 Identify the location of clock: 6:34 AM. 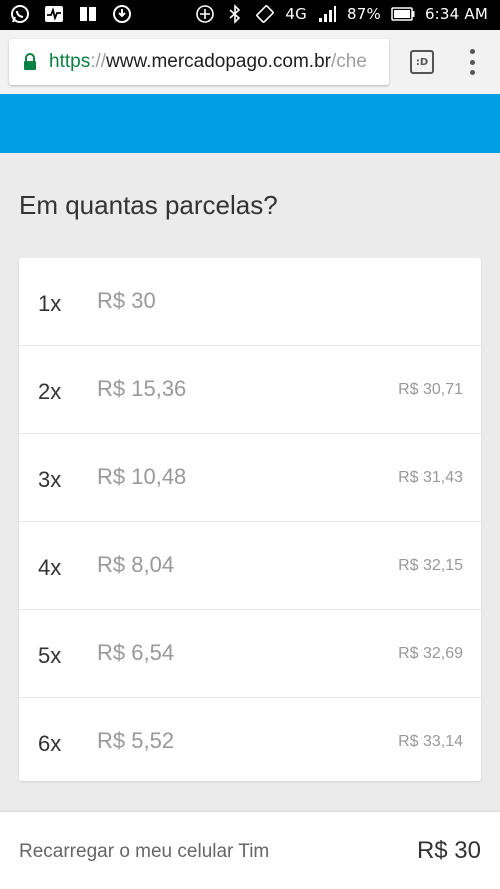
(456, 14).